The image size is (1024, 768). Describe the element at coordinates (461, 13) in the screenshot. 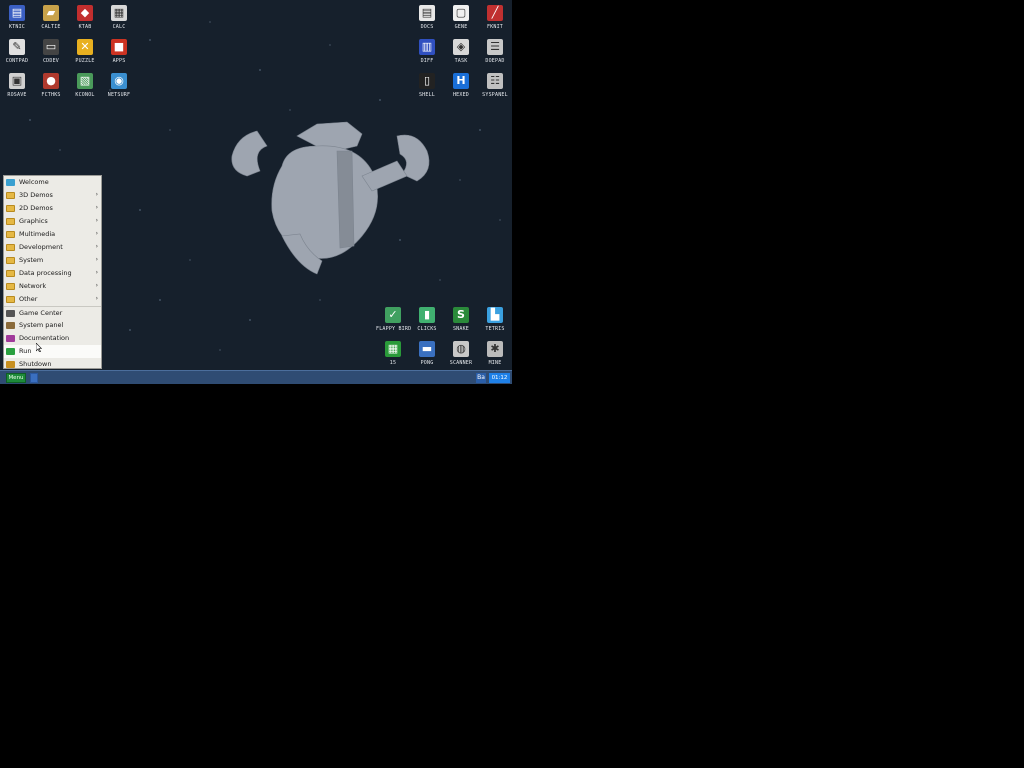

I see `window-icon: ▢` at that location.